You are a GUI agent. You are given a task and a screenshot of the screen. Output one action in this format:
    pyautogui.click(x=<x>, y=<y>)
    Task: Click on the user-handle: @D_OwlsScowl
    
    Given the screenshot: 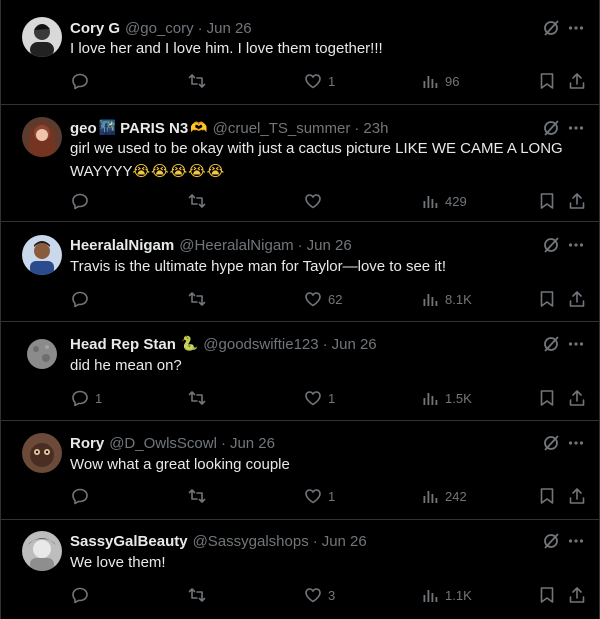 What is the action you would take?
    pyautogui.click(x=163, y=443)
    